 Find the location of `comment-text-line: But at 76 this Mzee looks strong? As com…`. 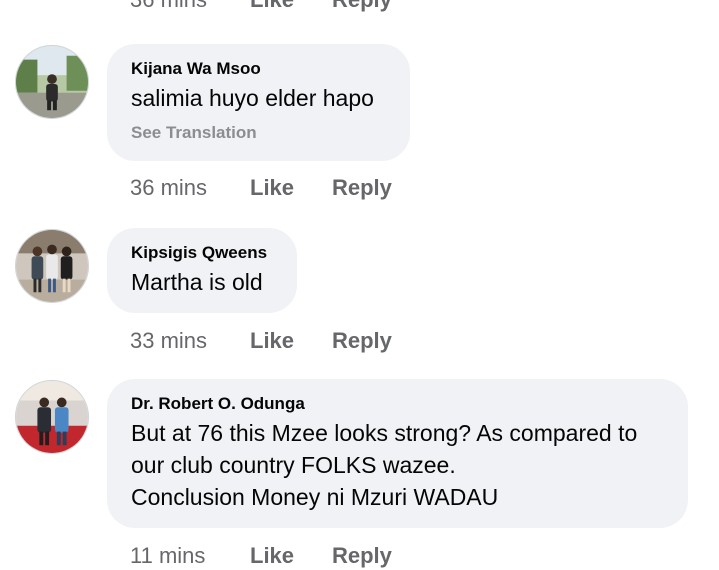

comment-text-line: But at 76 this Mzee looks strong? As com… is located at coordinates (384, 433).